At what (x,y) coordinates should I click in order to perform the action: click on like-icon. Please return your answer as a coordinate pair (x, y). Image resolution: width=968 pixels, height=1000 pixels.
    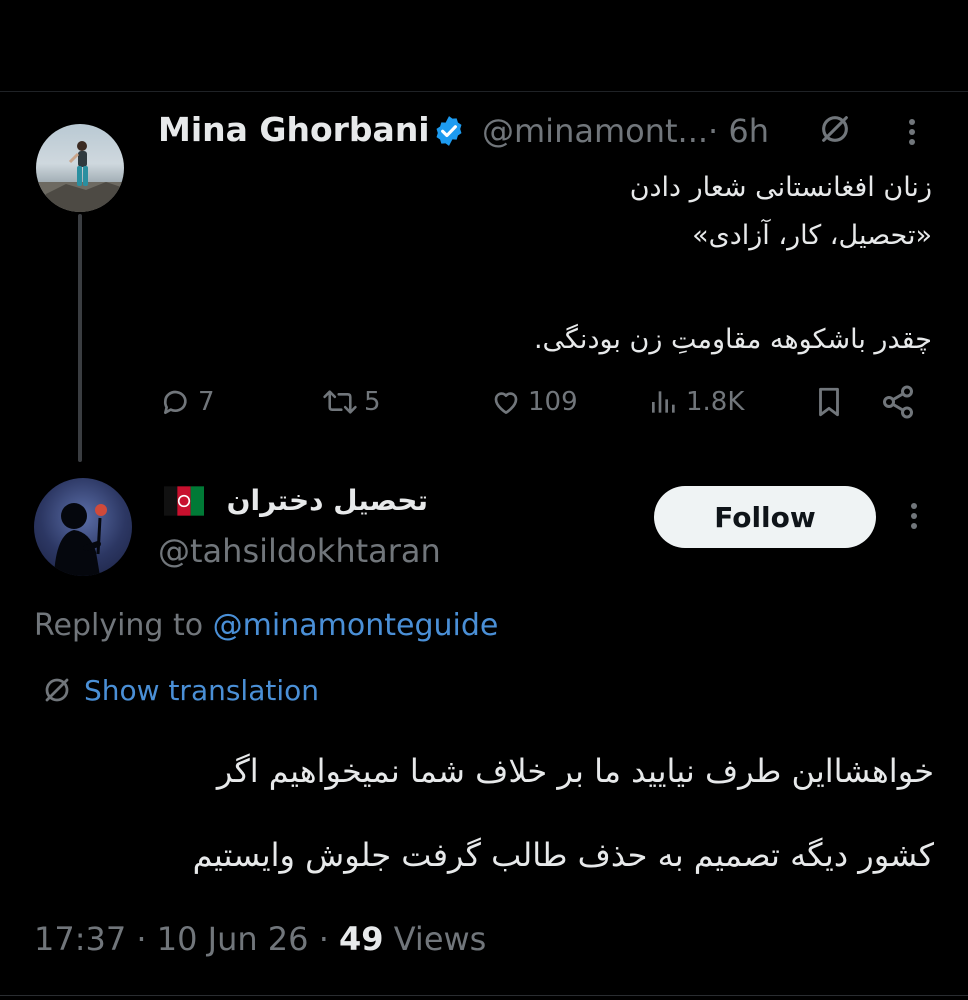
    Looking at the image, I should click on (506, 403).